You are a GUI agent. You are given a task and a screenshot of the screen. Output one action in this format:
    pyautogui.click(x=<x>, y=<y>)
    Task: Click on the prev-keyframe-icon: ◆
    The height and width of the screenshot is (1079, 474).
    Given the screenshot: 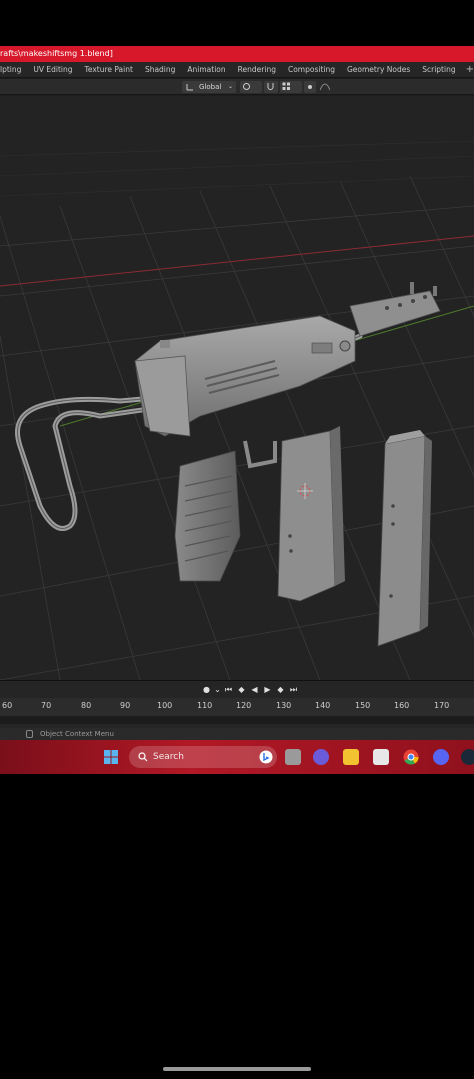 What is the action you would take?
    pyautogui.click(x=241, y=690)
    